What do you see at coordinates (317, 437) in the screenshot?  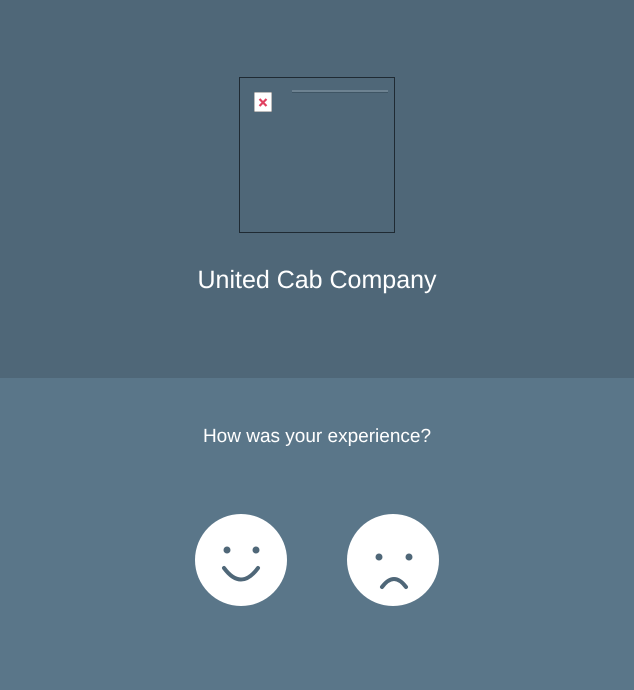 I see `feedback-question: How was your experience?` at bounding box center [317, 437].